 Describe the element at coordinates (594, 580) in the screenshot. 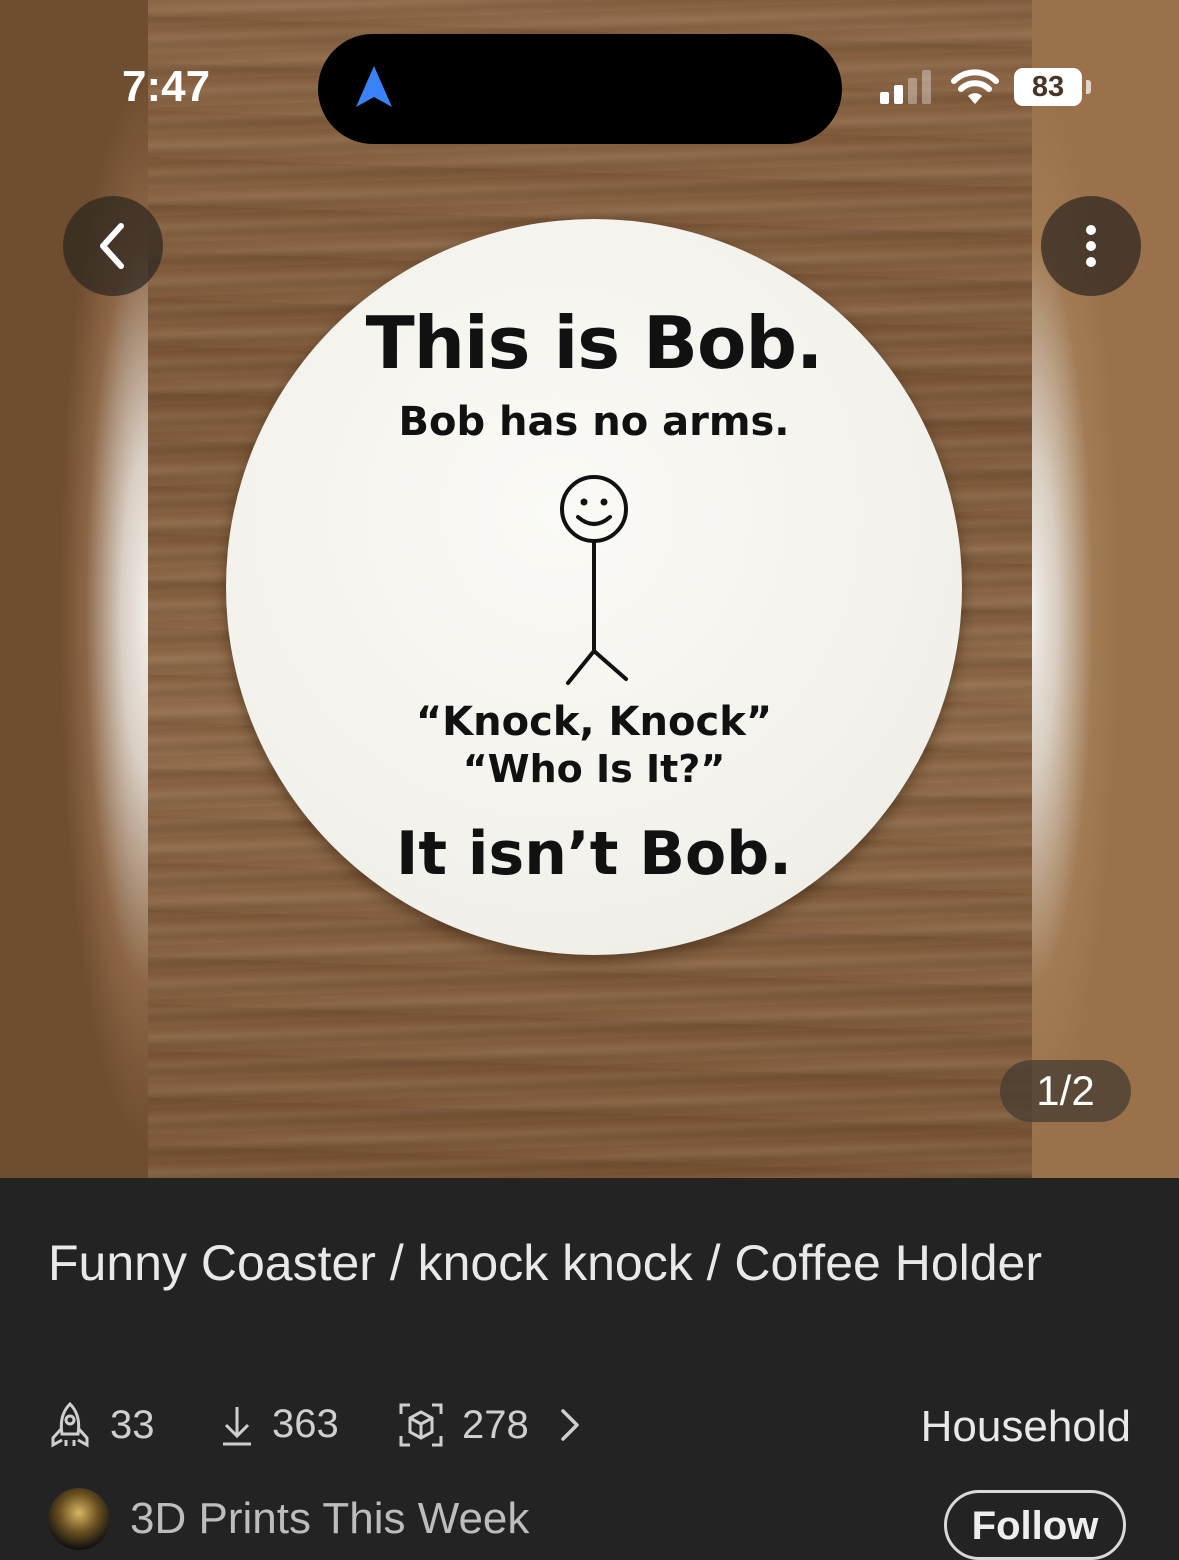

I see `stick-figure-icon` at that location.